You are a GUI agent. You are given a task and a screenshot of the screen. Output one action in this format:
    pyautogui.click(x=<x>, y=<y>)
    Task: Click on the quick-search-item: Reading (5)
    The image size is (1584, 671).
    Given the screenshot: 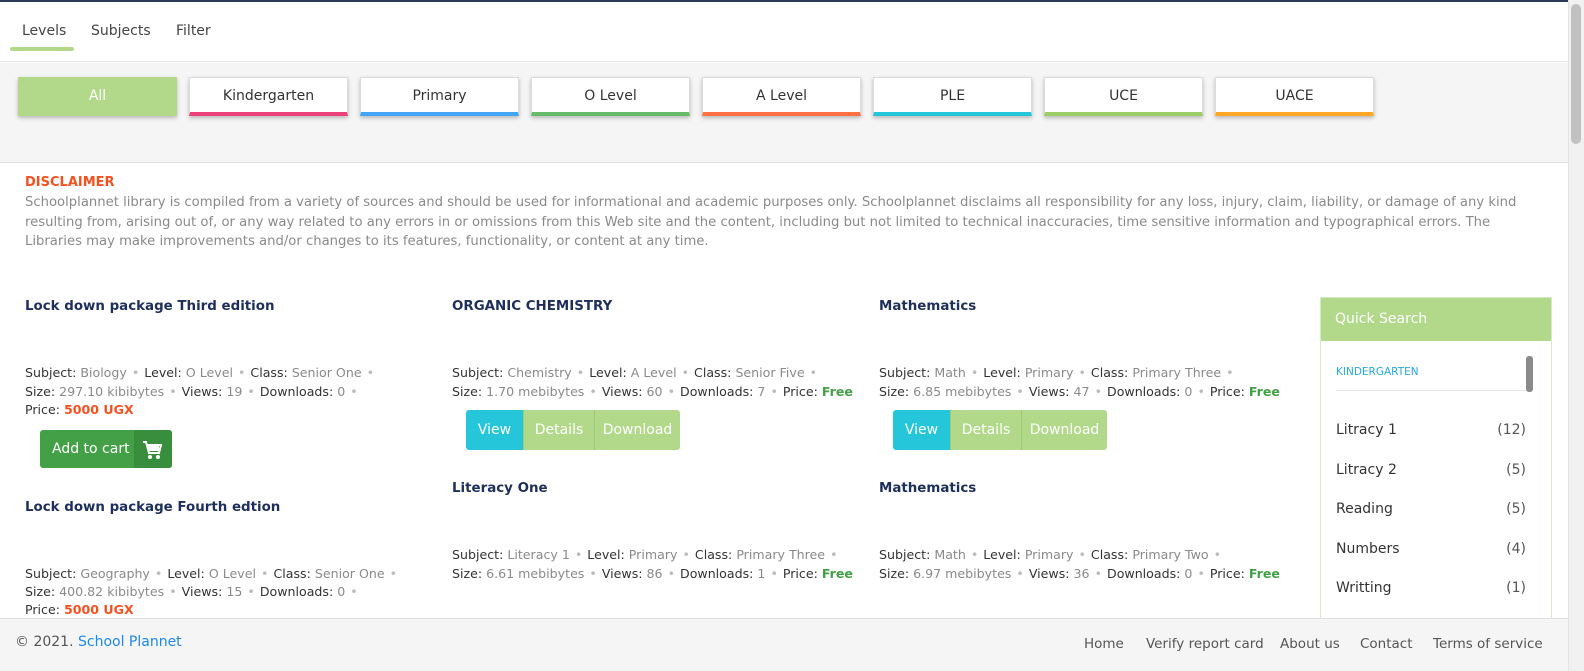 What is the action you would take?
    pyautogui.click(x=1431, y=509)
    